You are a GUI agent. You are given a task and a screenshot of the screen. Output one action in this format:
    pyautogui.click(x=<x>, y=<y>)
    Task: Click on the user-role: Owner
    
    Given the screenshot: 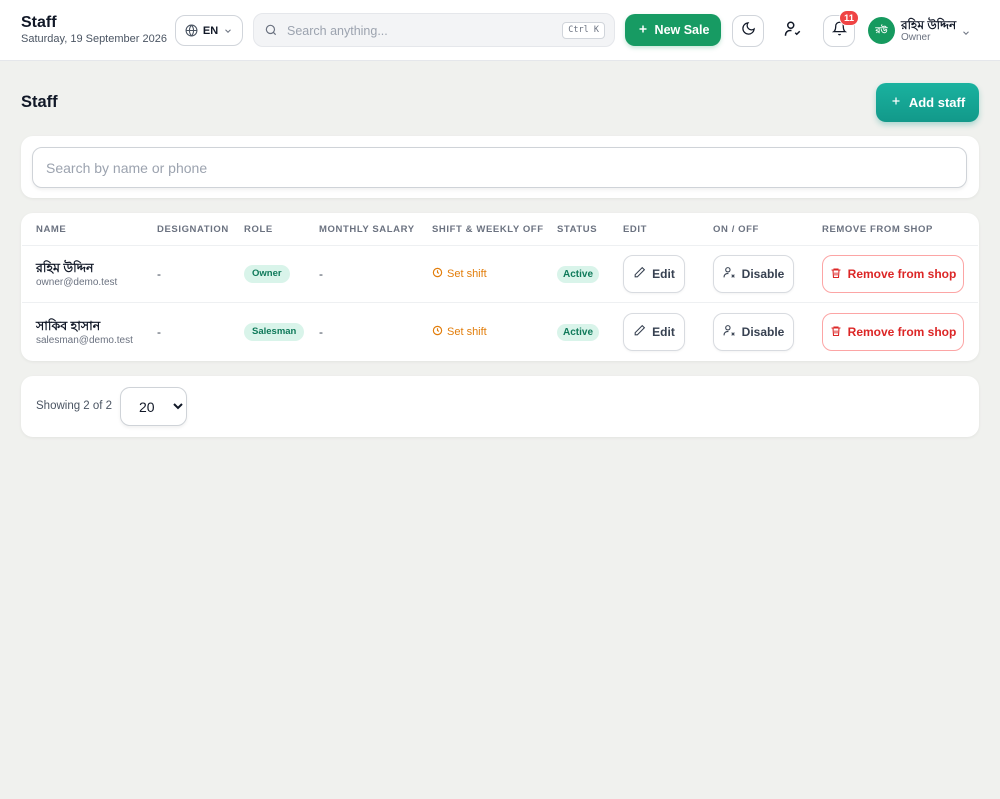 What is the action you would take?
    pyautogui.click(x=916, y=37)
    